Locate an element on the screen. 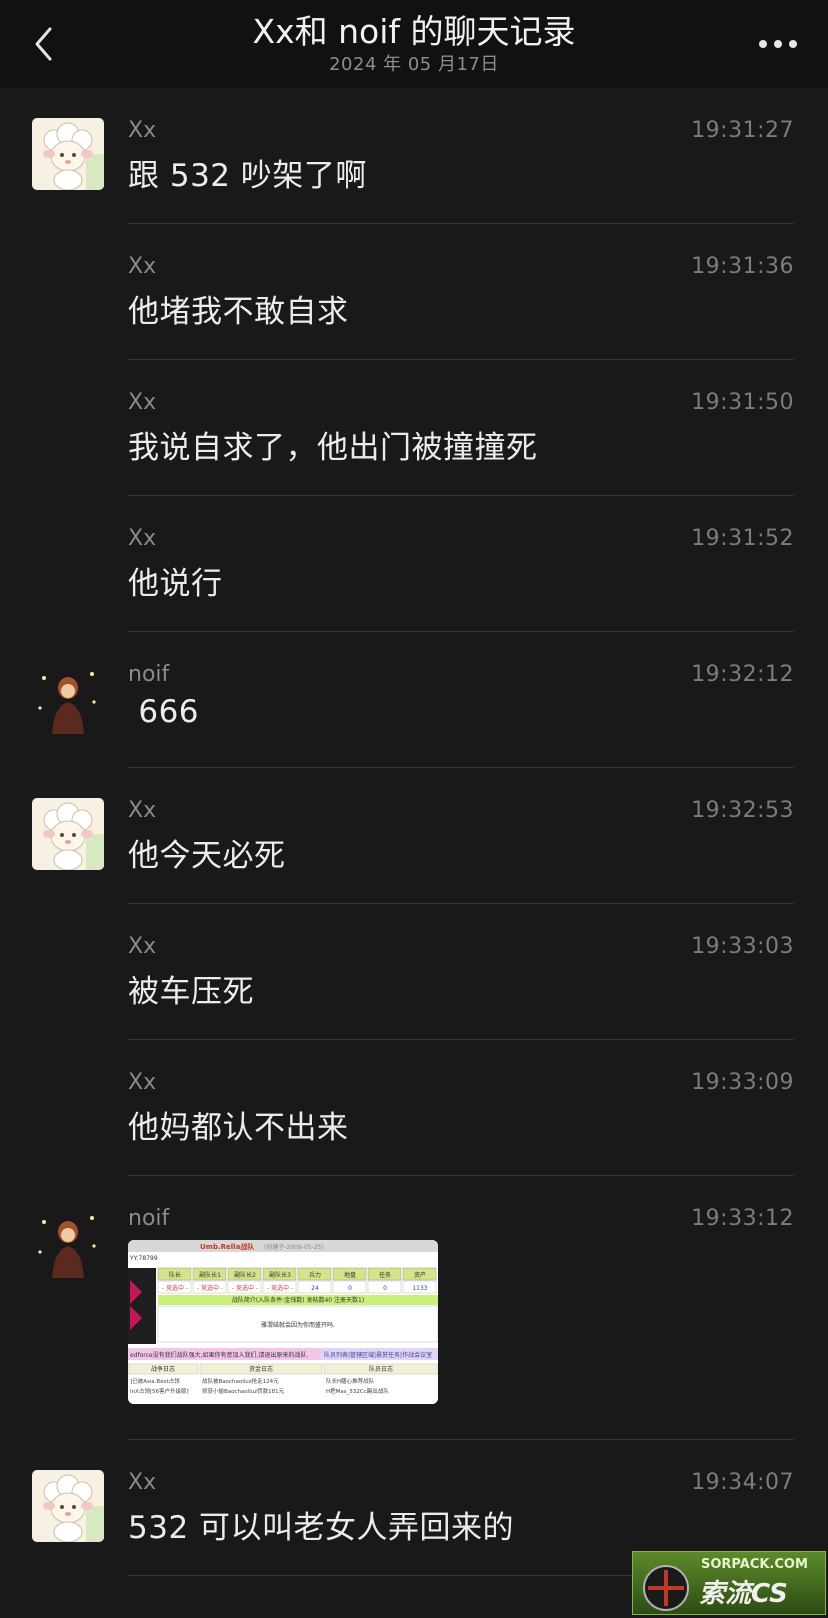 The image size is (828, 1618). message-row: Xx 19:33:09 他妈都认不出来 is located at coordinates (414, 1108).